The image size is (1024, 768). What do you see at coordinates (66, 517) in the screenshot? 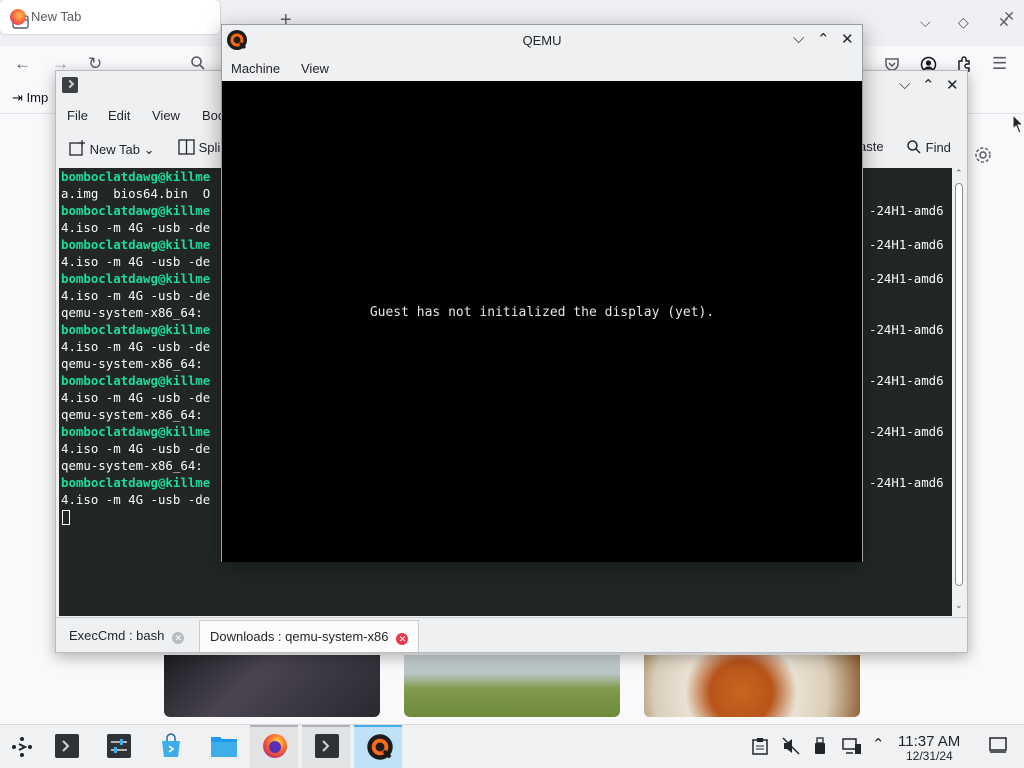
I see `terminal-cursor` at bounding box center [66, 517].